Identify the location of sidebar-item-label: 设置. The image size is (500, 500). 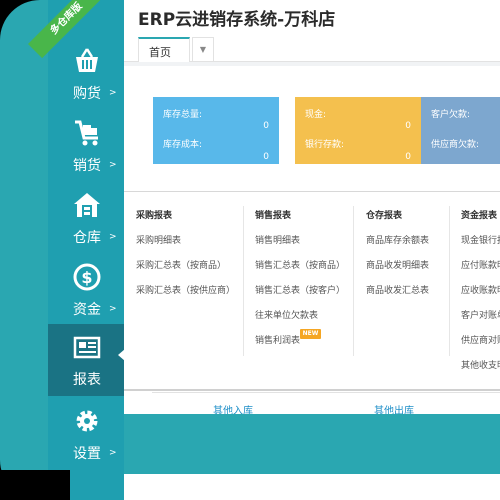
(87, 454).